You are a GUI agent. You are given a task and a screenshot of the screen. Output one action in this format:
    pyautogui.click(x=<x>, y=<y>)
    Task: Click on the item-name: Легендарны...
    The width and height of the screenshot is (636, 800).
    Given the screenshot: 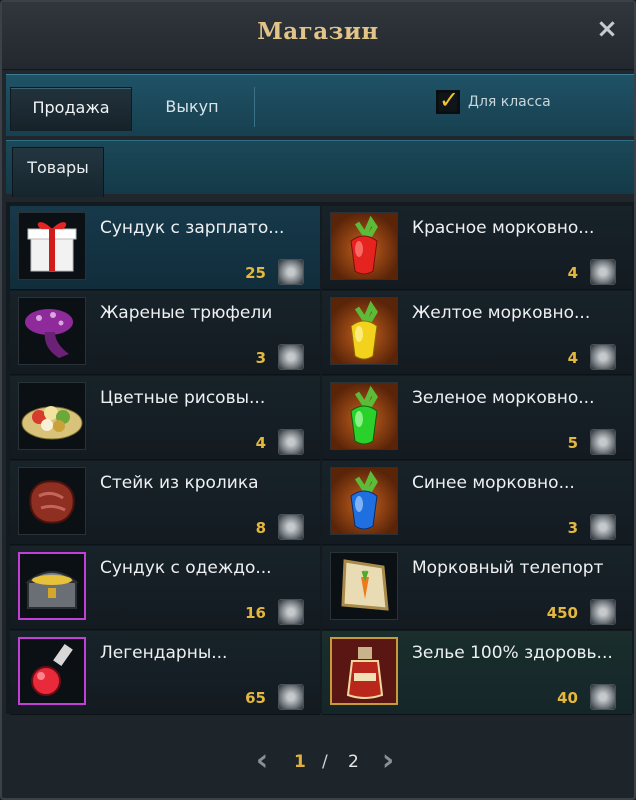 What is the action you would take?
    pyautogui.click(x=164, y=653)
    